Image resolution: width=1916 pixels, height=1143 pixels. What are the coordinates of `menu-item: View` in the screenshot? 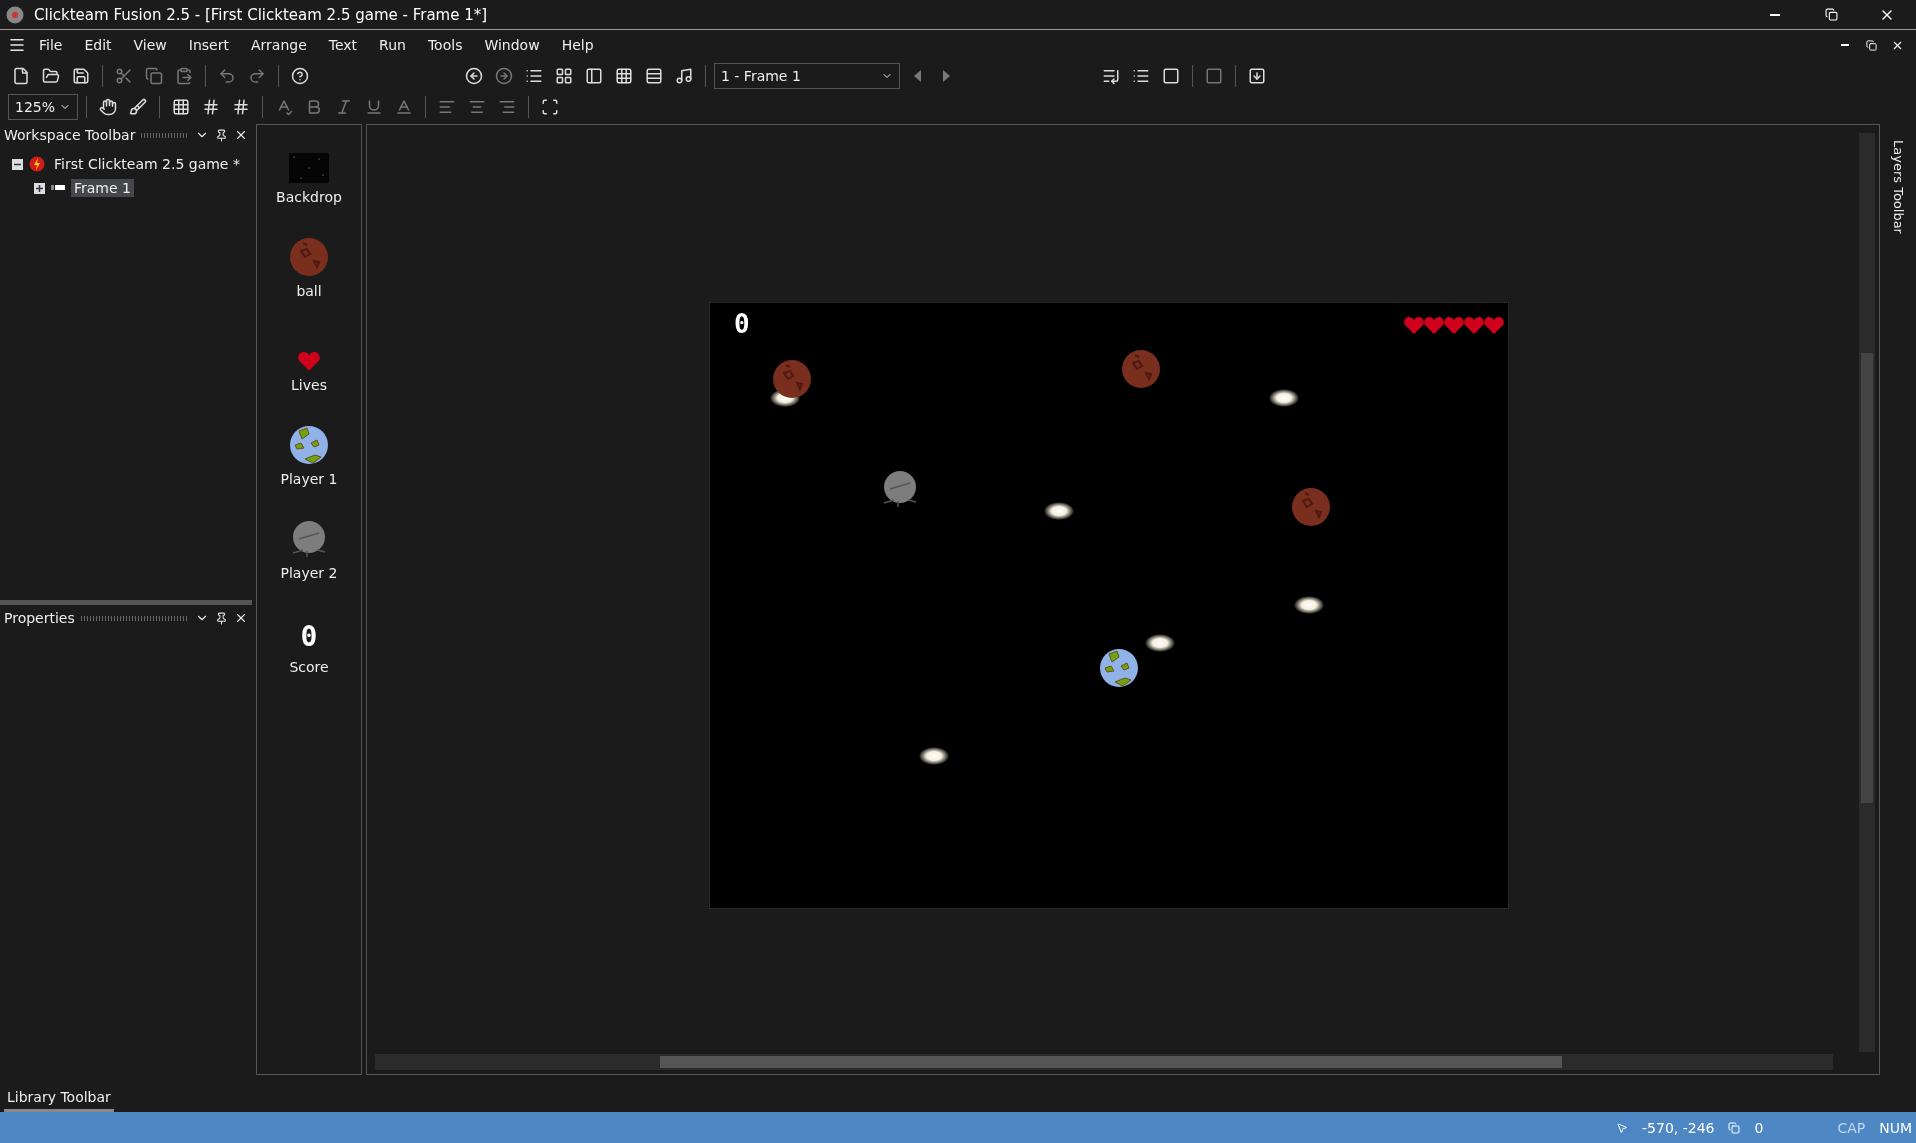 It's located at (150, 45).